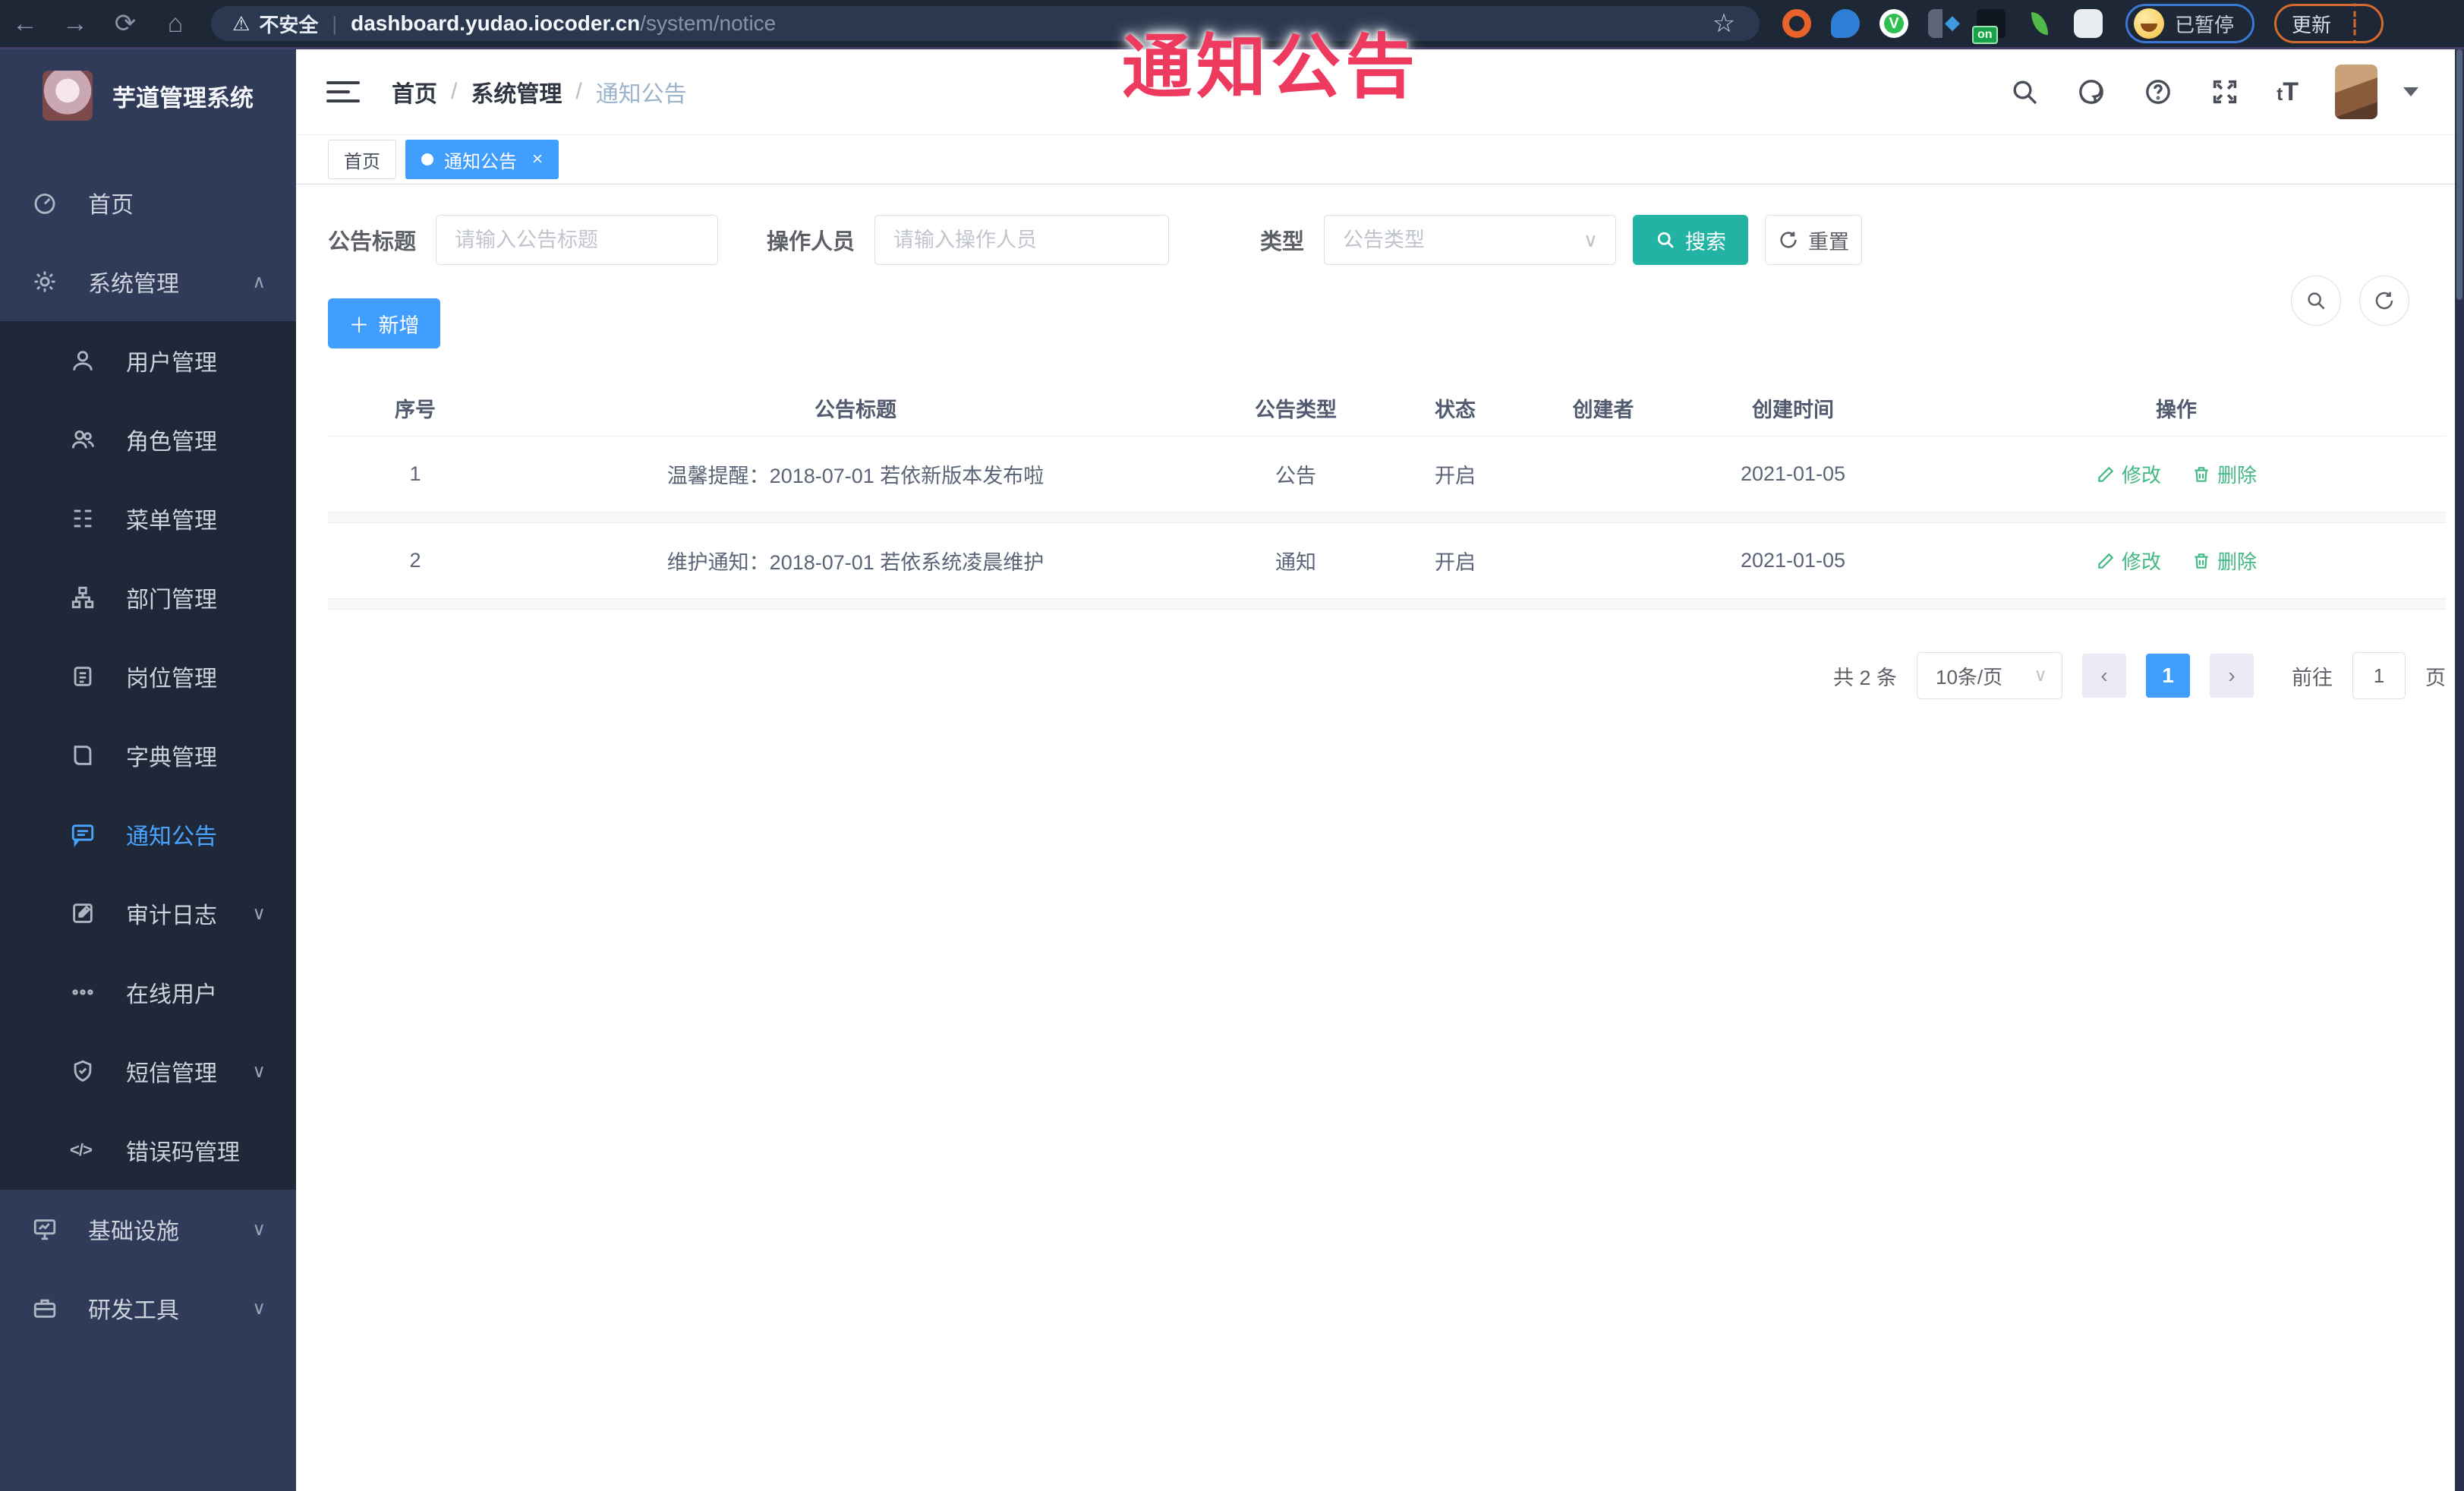  What do you see at coordinates (148, 1308) in the screenshot?
I see `sidebar-item-dev-tools: 研发工具 ∨` at bounding box center [148, 1308].